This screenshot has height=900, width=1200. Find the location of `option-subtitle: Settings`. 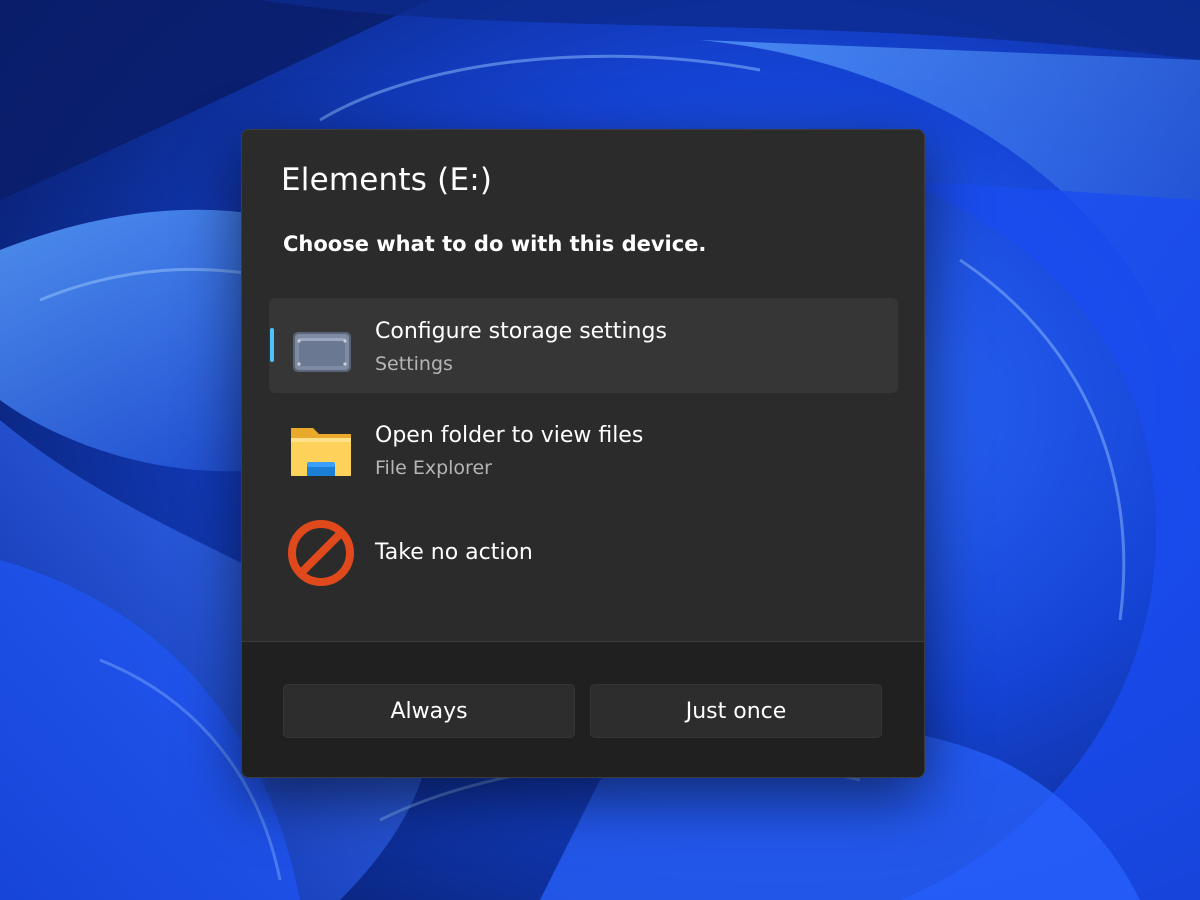

option-subtitle: Settings is located at coordinates (414, 364).